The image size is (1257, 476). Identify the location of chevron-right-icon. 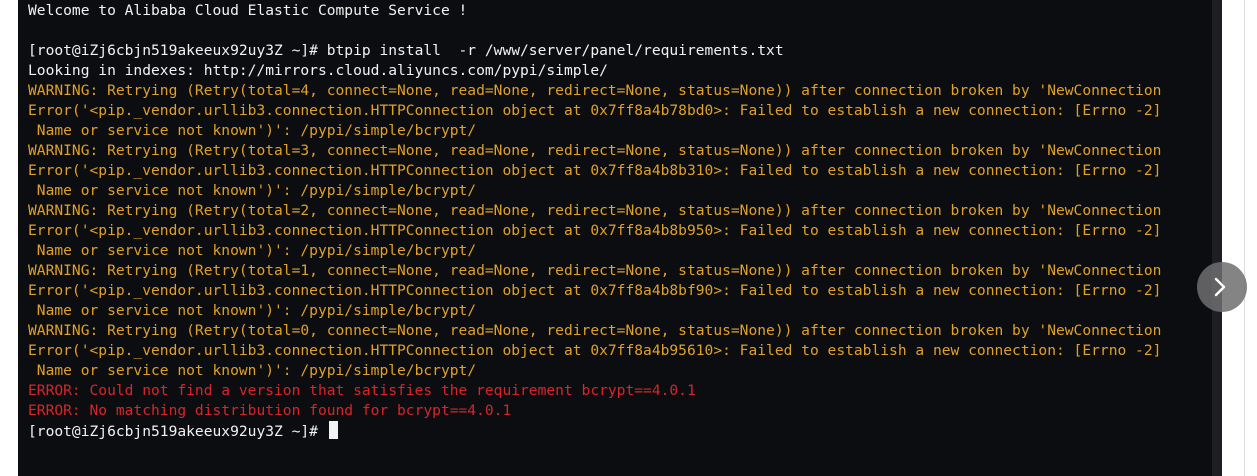
(1220, 287).